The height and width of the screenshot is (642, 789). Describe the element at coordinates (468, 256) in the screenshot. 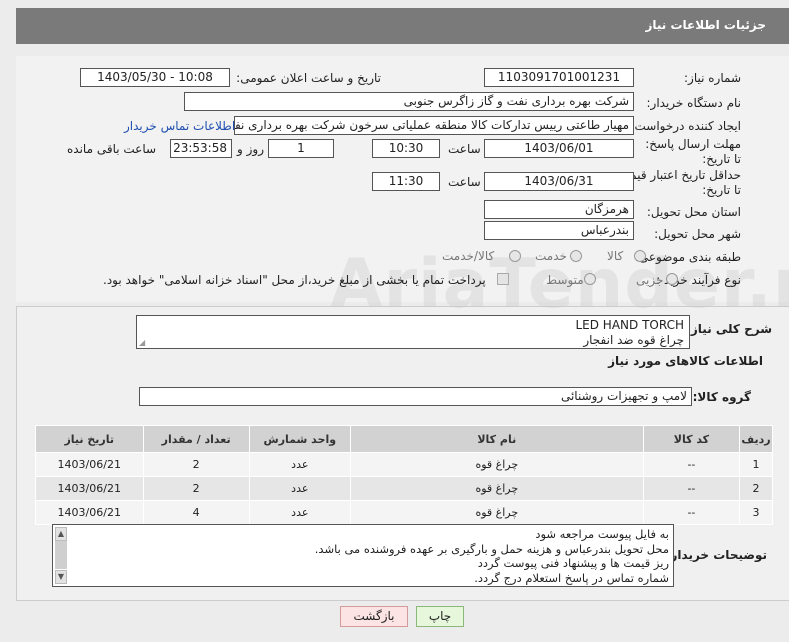

I see `category-both-label: کالا/خدمت` at that location.